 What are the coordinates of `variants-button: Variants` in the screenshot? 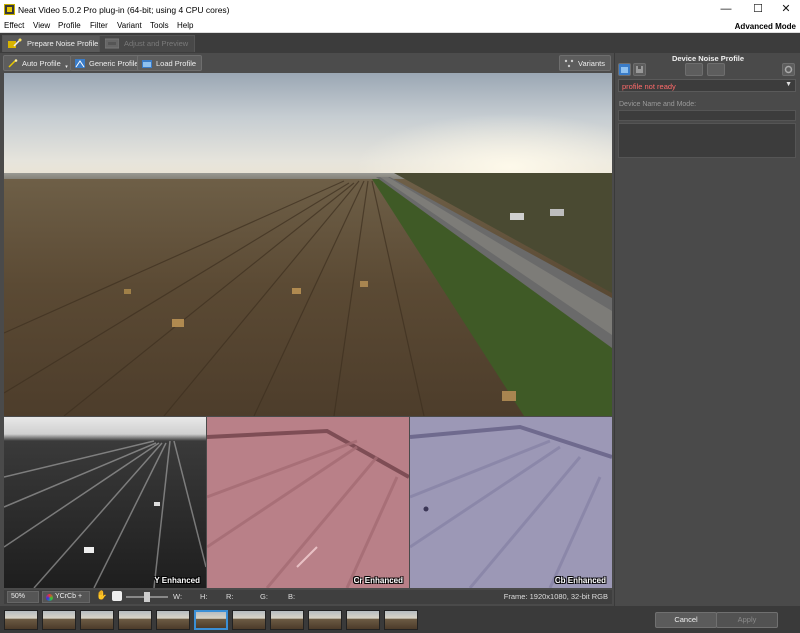 It's located at (585, 63).